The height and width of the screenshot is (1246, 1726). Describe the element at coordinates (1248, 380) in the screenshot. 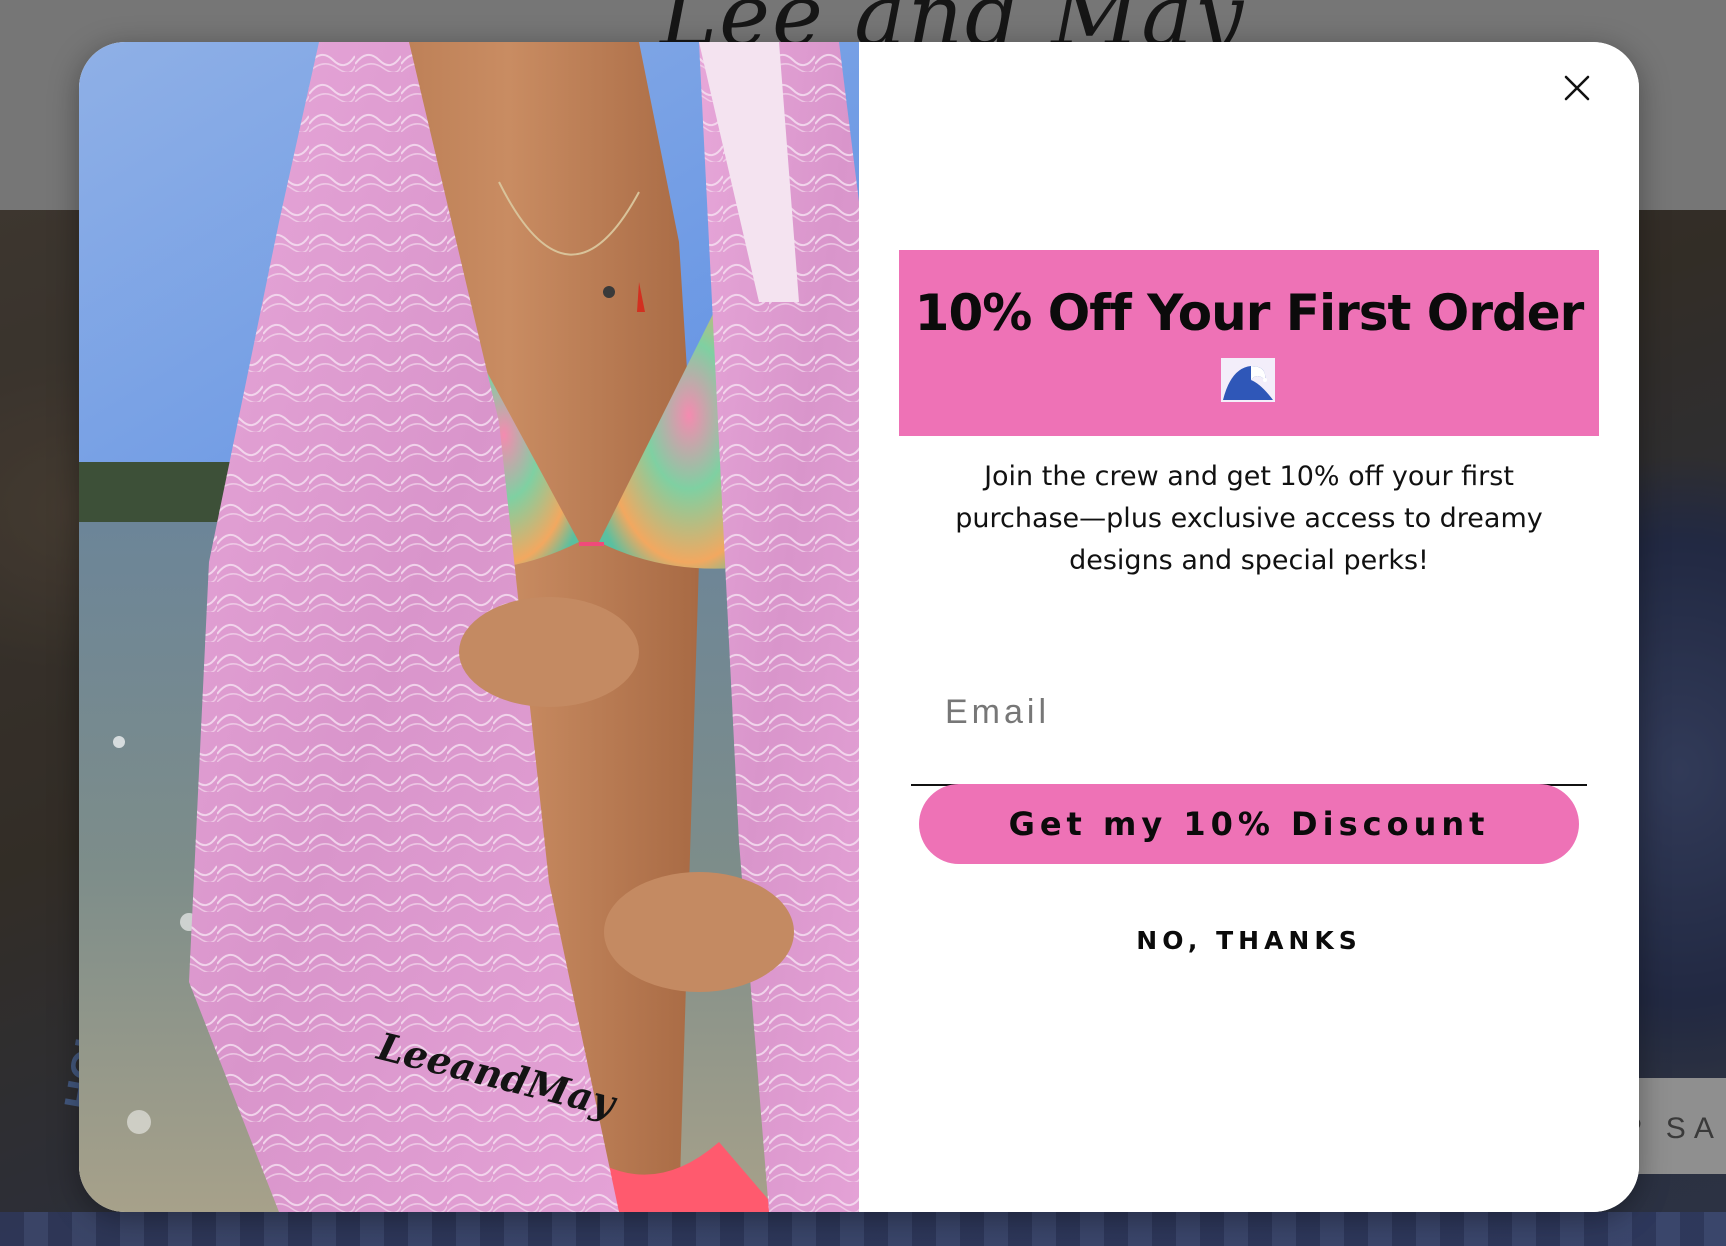

I see `wave-icon` at that location.